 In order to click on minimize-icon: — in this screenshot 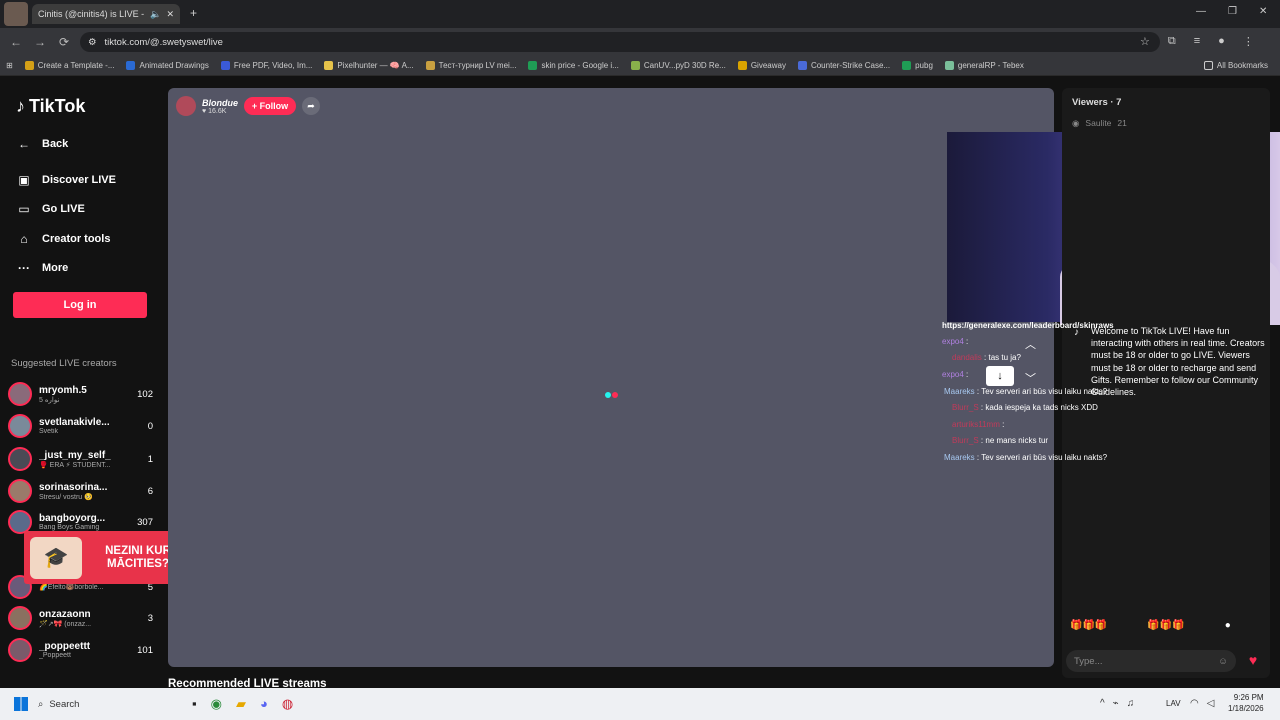, I will do `click(1201, 11)`.